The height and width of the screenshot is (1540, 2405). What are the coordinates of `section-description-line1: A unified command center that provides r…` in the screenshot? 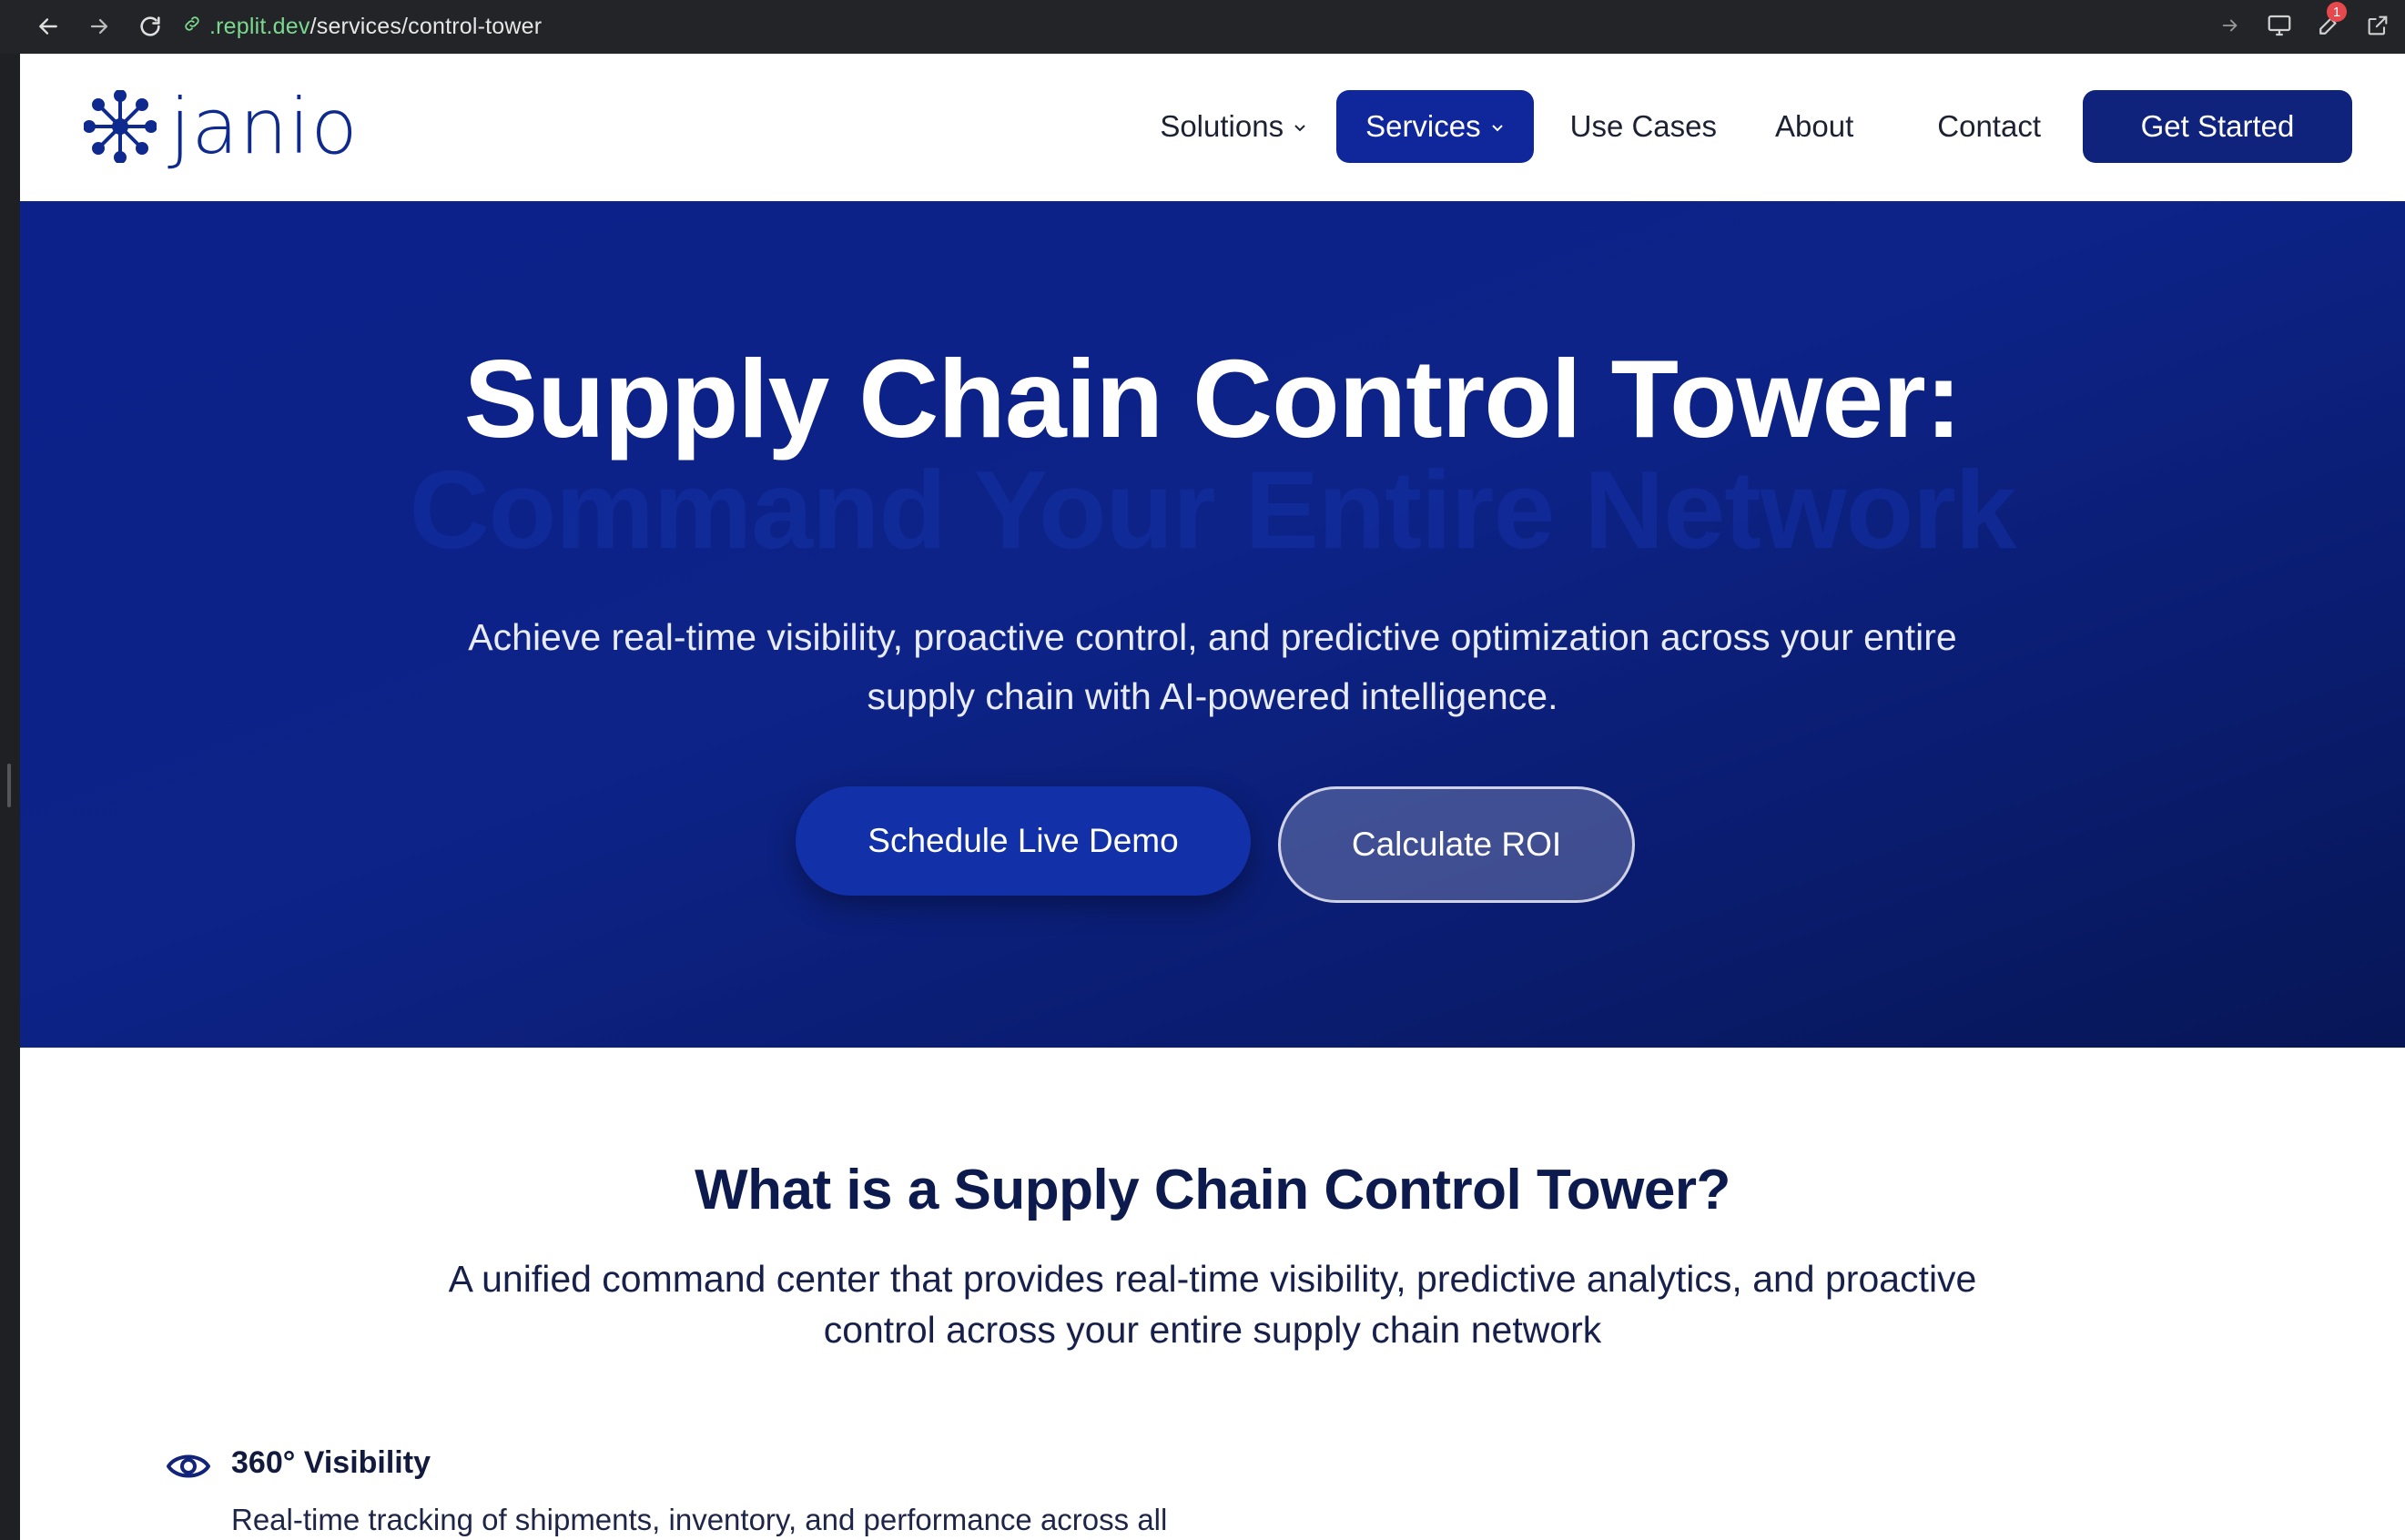 It's located at (1212, 1279).